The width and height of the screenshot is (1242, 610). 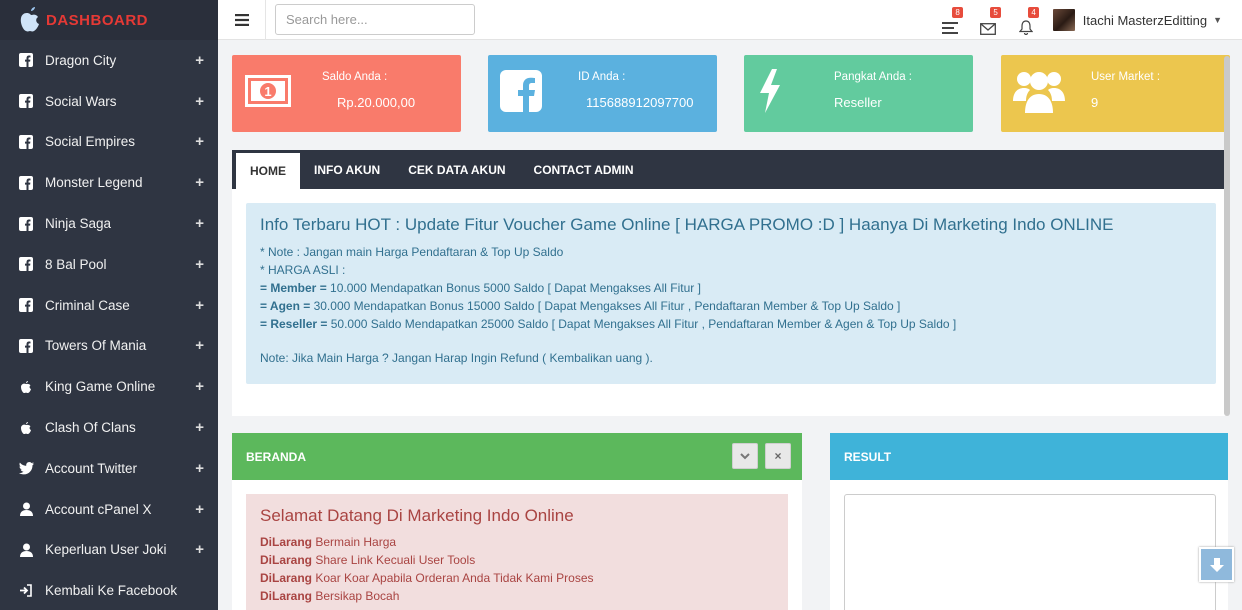 I want to click on sidebar-item-label: Towers Of Mania, so click(x=96, y=346).